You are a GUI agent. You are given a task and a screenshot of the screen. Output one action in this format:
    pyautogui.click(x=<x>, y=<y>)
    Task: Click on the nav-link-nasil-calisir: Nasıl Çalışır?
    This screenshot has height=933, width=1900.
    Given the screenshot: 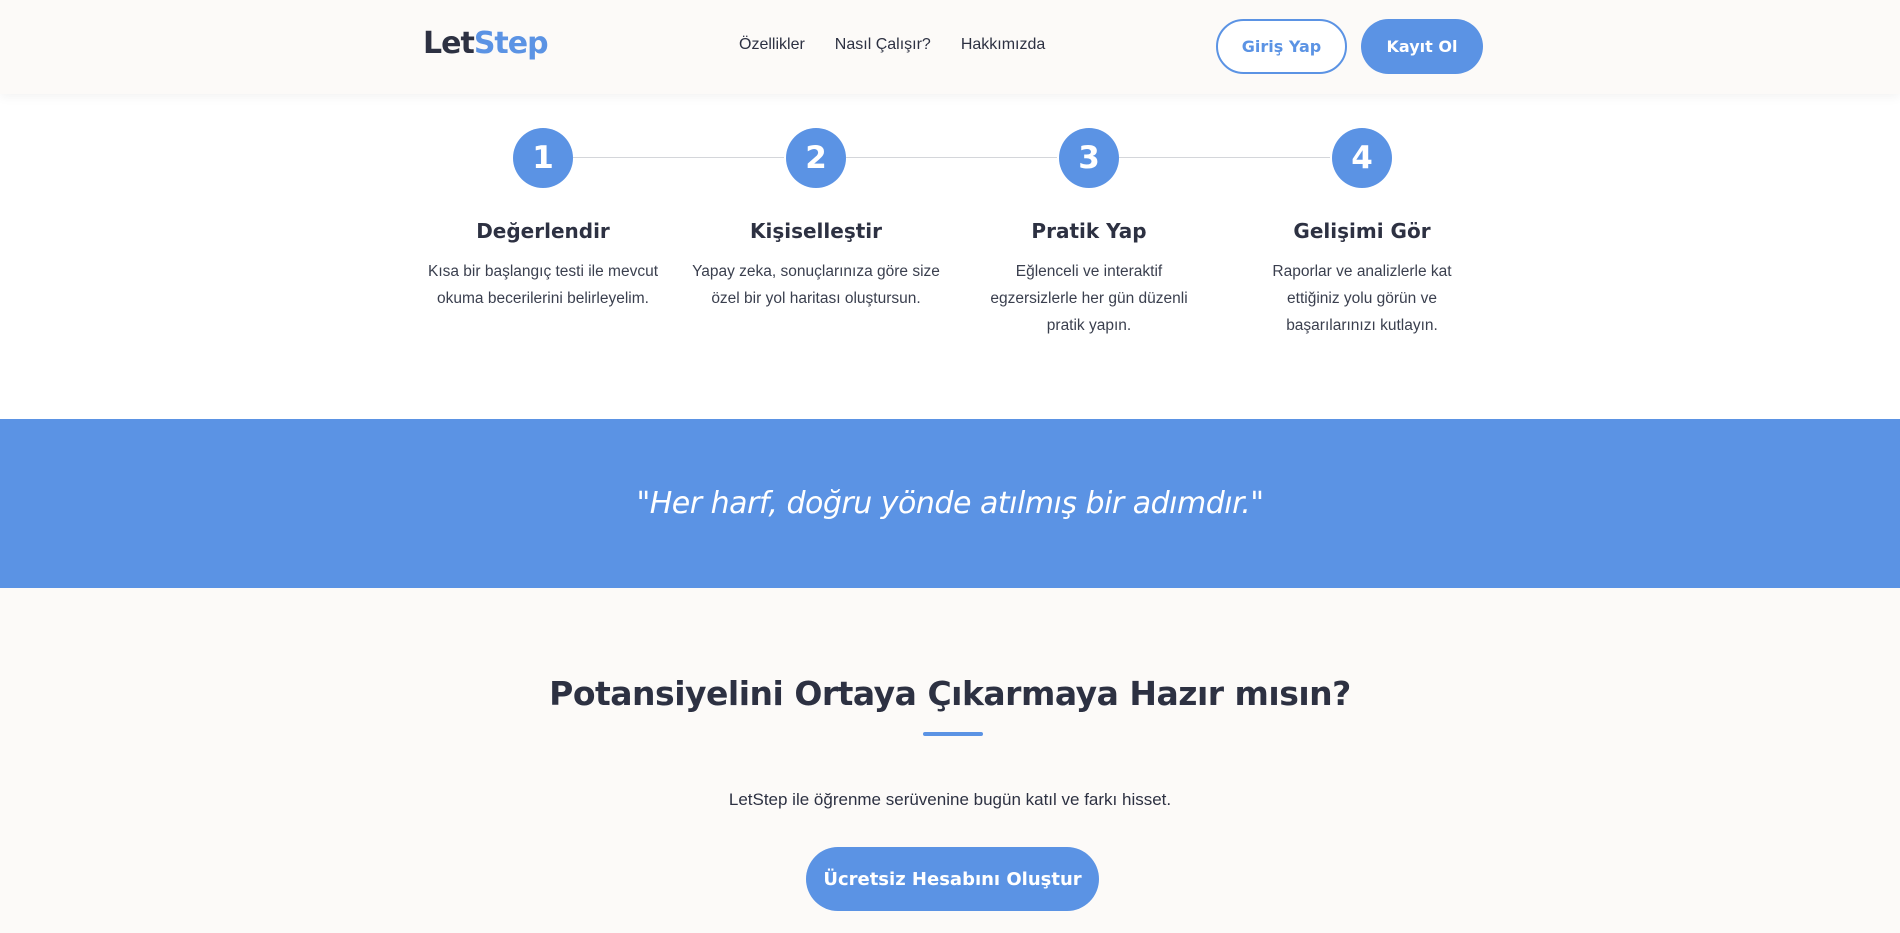 What is the action you would take?
    pyautogui.click(x=883, y=45)
    